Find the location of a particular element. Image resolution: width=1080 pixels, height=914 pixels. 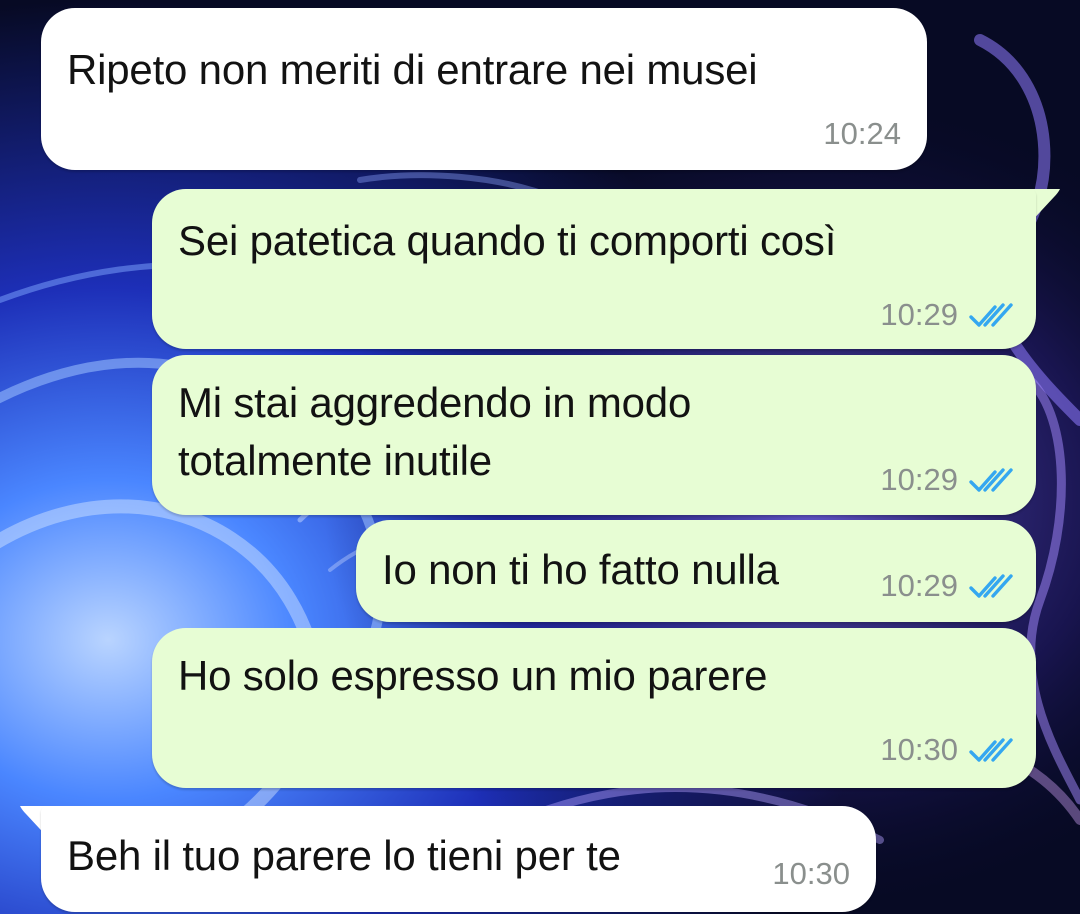

message-bubble-outgoing: Io non ti ho fatto nulla 10:29 is located at coordinates (696, 571).